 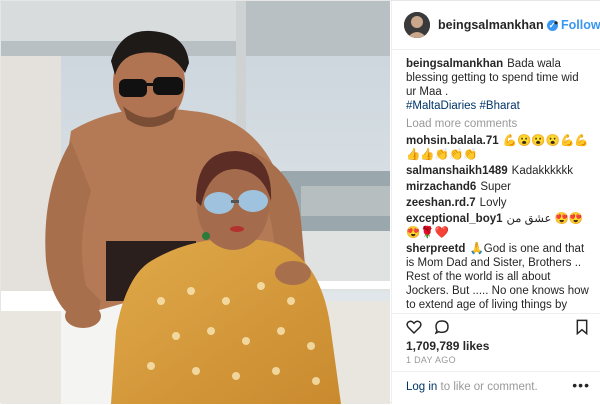 I want to click on comment-username: exceptional_boy1, so click(x=454, y=219).